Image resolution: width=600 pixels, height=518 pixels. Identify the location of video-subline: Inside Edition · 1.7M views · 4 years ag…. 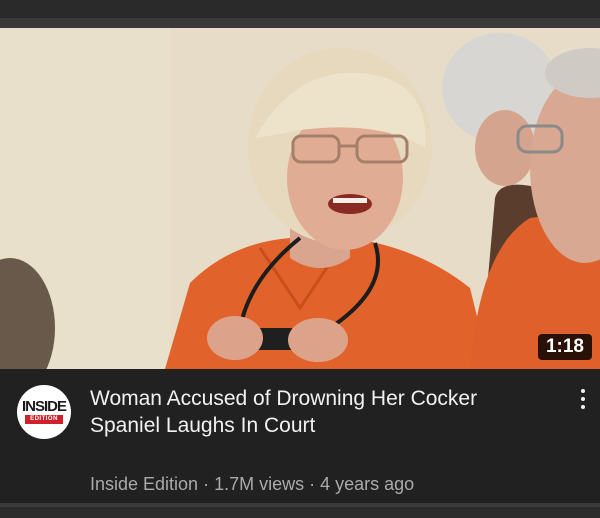
(320, 484).